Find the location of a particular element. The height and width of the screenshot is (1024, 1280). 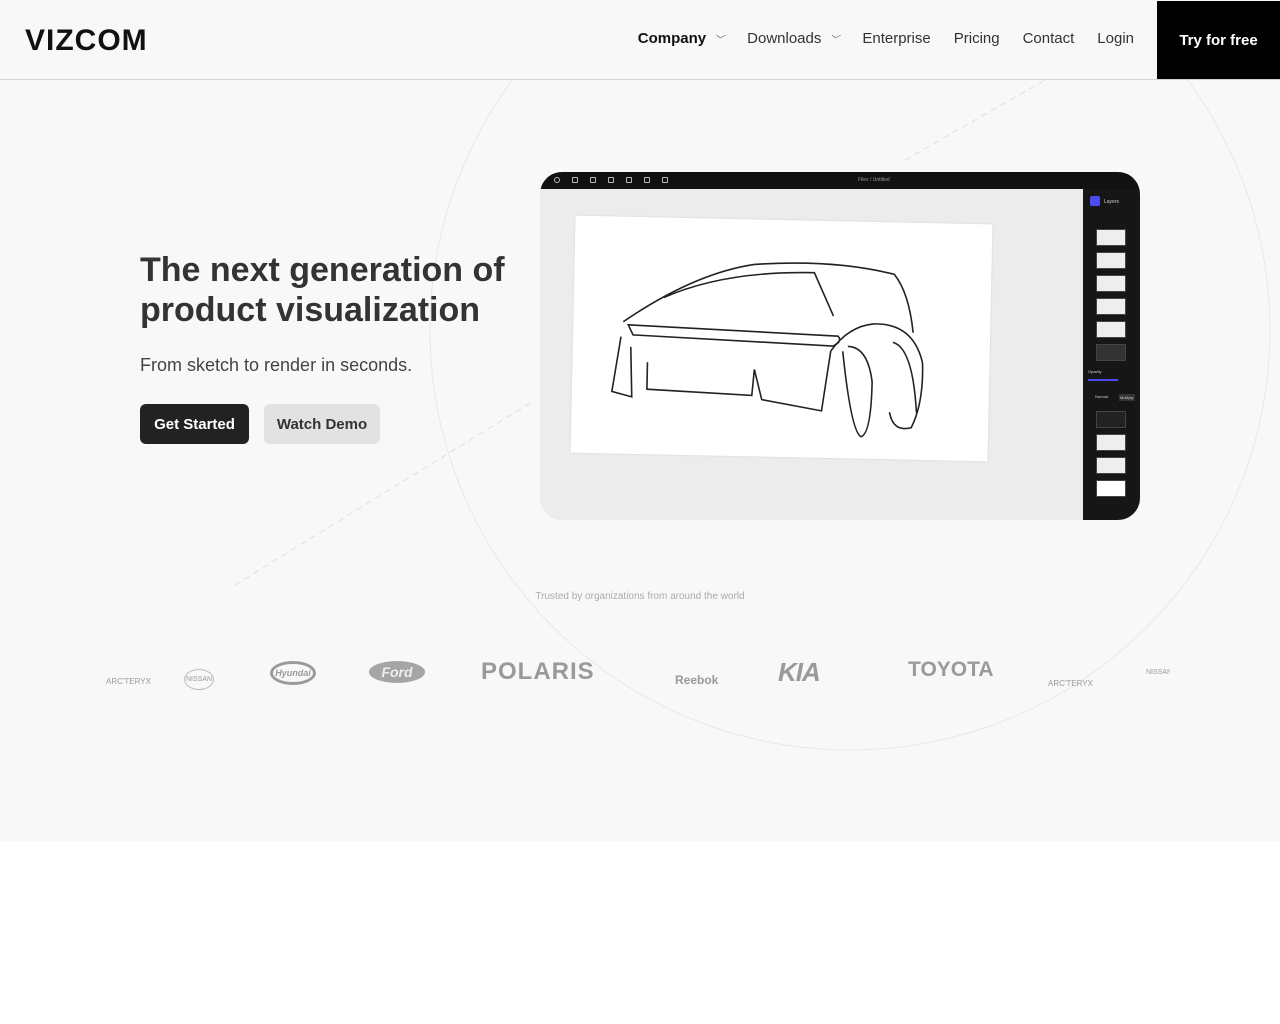

watch-demo-button: Watch Demo is located at coordinates (322, 424).